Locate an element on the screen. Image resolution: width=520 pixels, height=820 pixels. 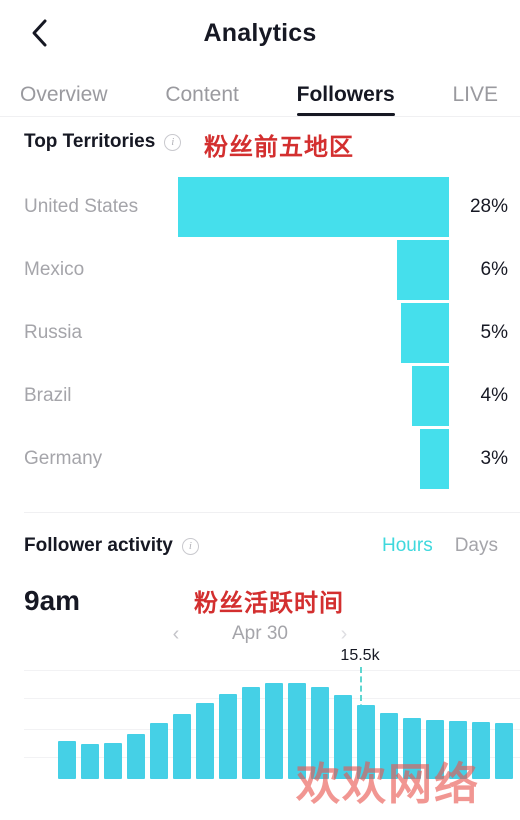
territory-name: Germany is located at coordinates (63, 458).